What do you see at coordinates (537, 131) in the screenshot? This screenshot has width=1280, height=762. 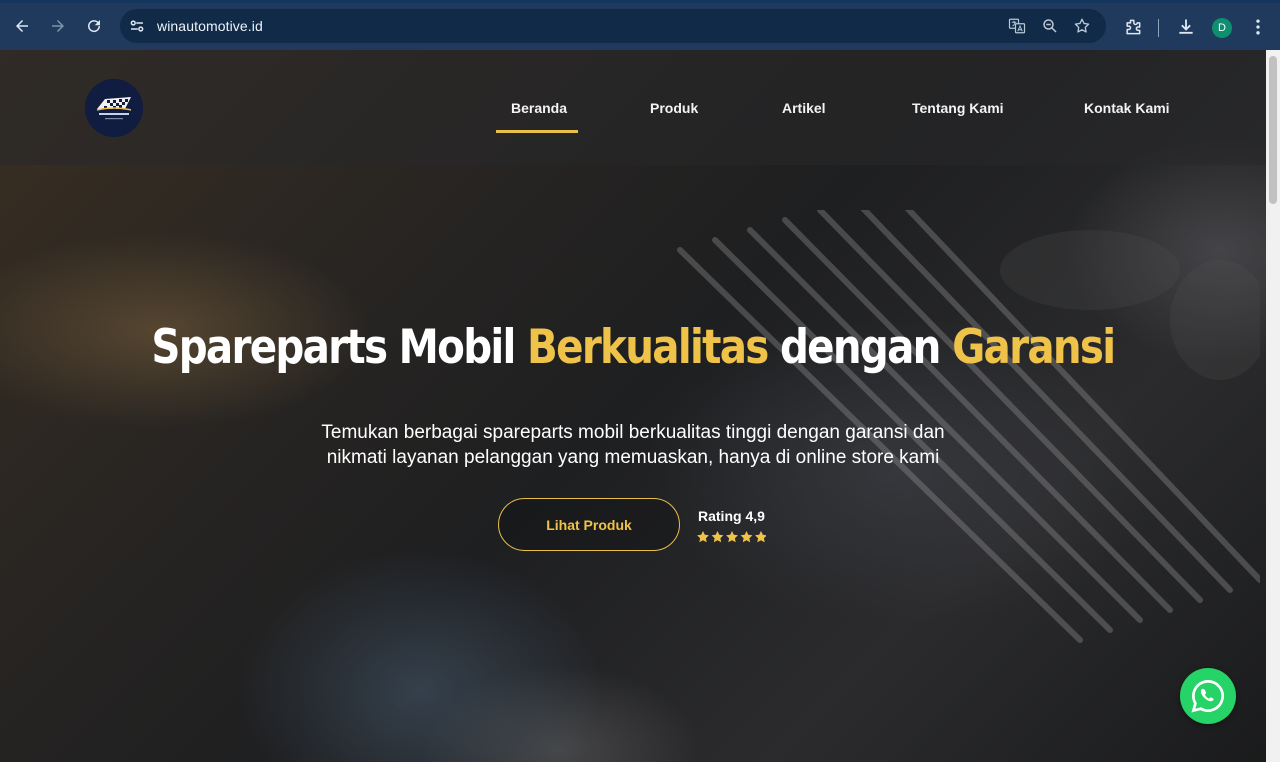 I see `nav-active-indicator` at bounding box center [537, 131].